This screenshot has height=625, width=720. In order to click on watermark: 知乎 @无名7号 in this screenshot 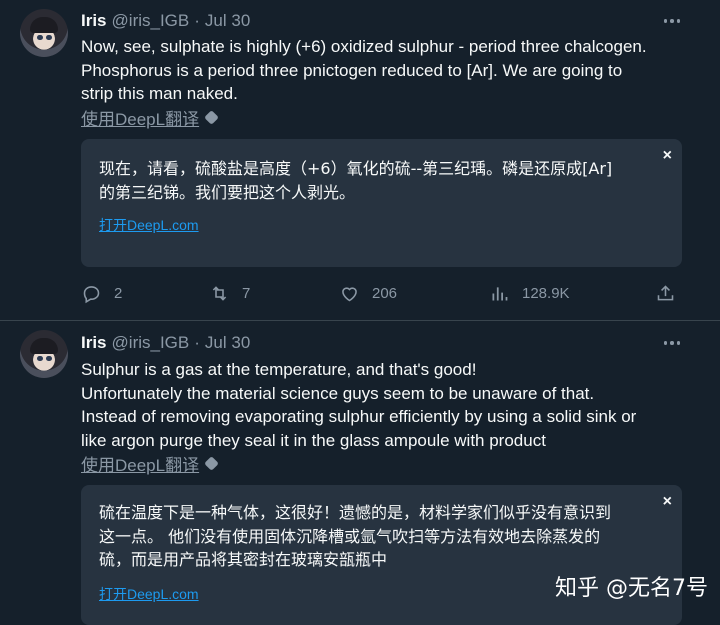, I will do `click(631, 588)`.